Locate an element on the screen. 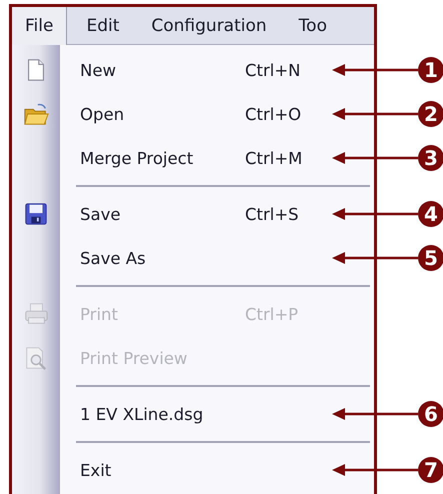  menu-tab: Edit is located at coordinates (102, 25).